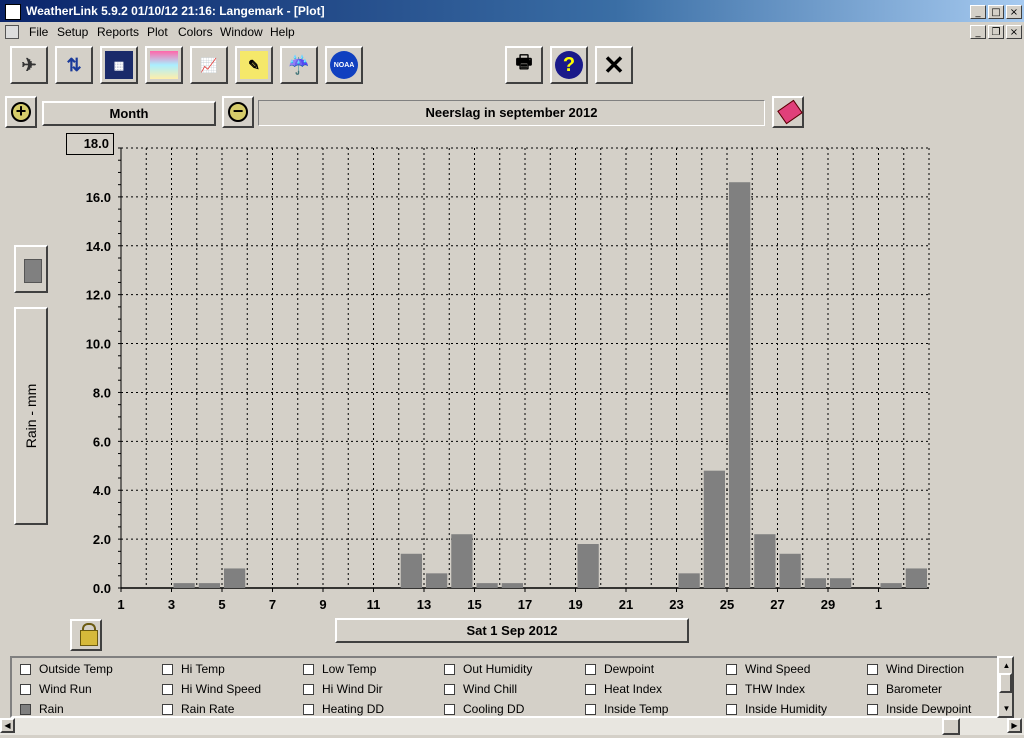 This screenshot has width=1024, height=738. I want to click on bulletin-icon: ▦, so click(119, 65).